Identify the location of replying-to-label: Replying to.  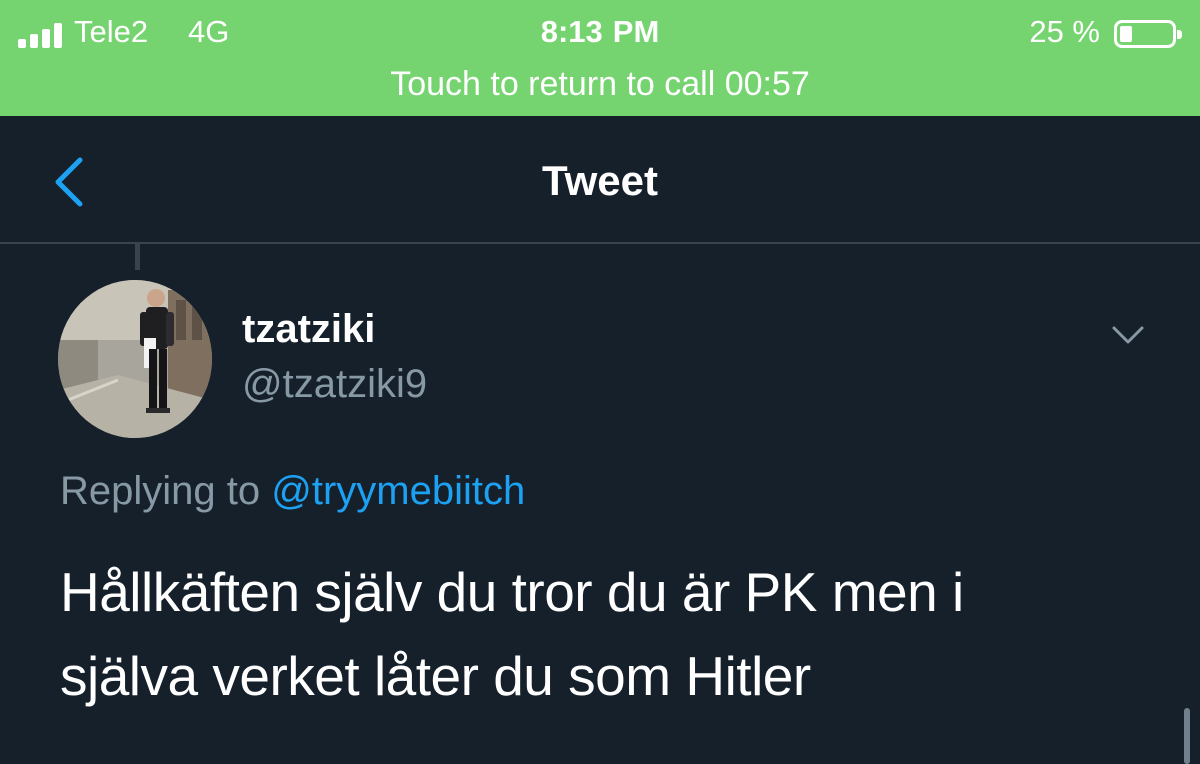
(160, 491).